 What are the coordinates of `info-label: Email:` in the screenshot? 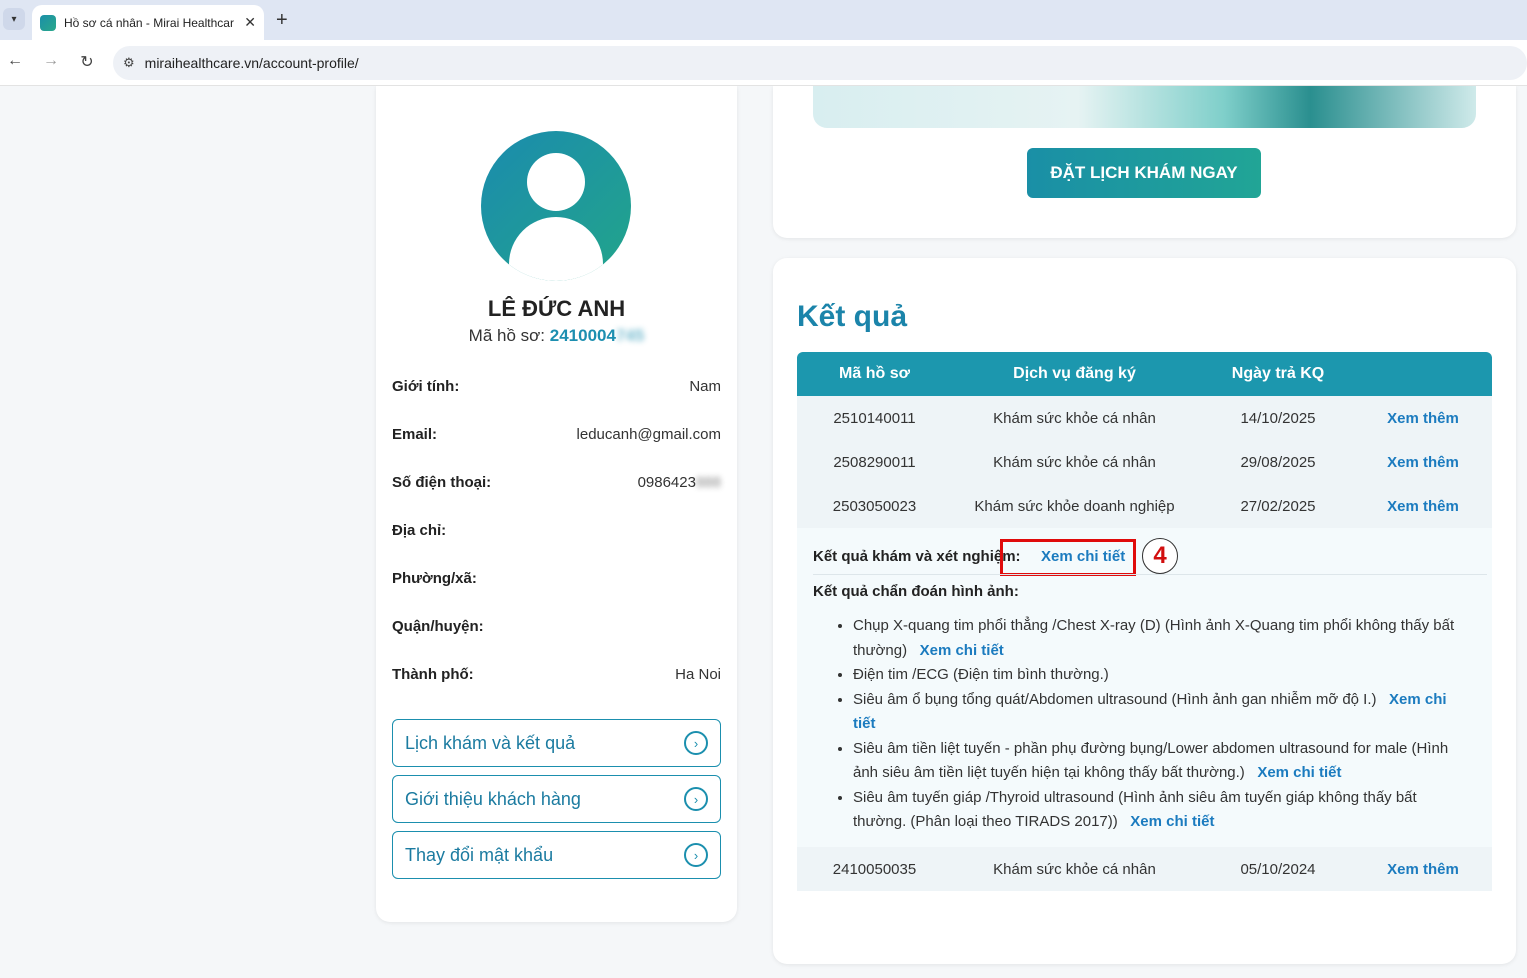 It's located at (415, 434).